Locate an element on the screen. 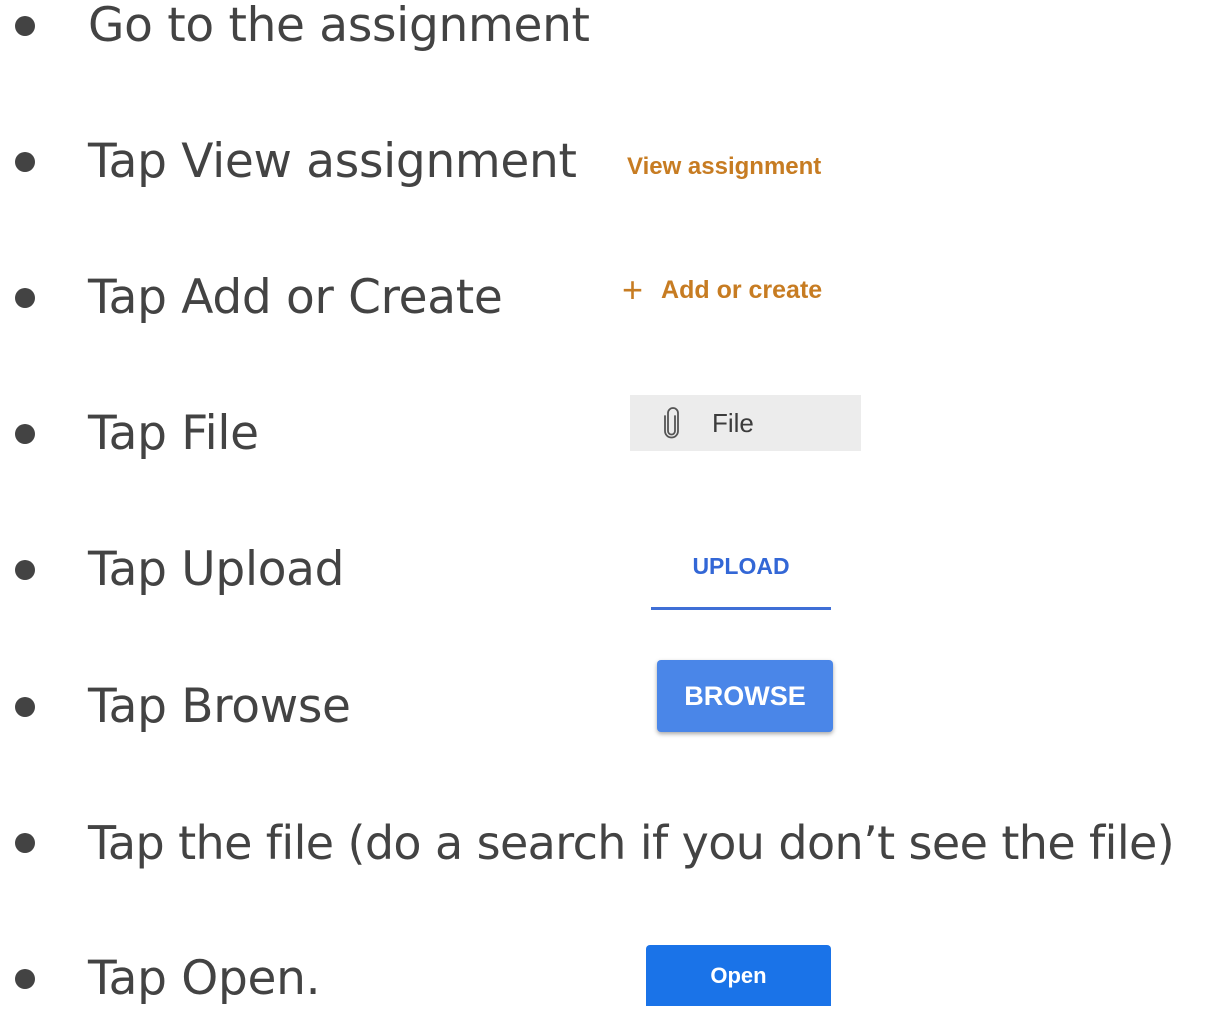  open-button: Open is located at coordinates (738, 975).